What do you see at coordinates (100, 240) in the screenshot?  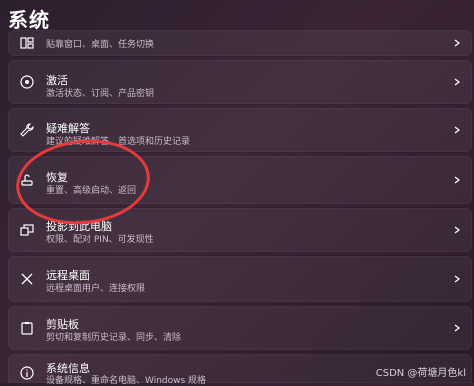 I see `row-subtitle: 权限、配对 PIN、可发现性` at bounding box center [100, 240].